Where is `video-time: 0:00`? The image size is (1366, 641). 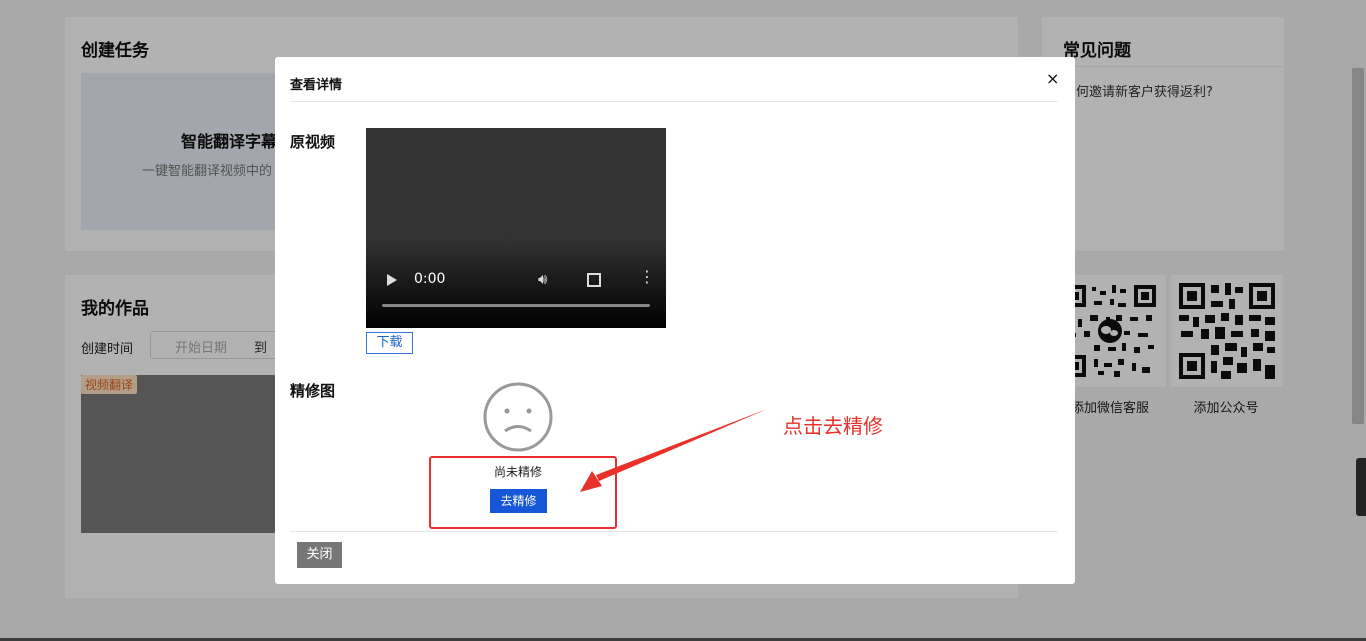
video-time: 0:00 is located at coordinates (430, 279).